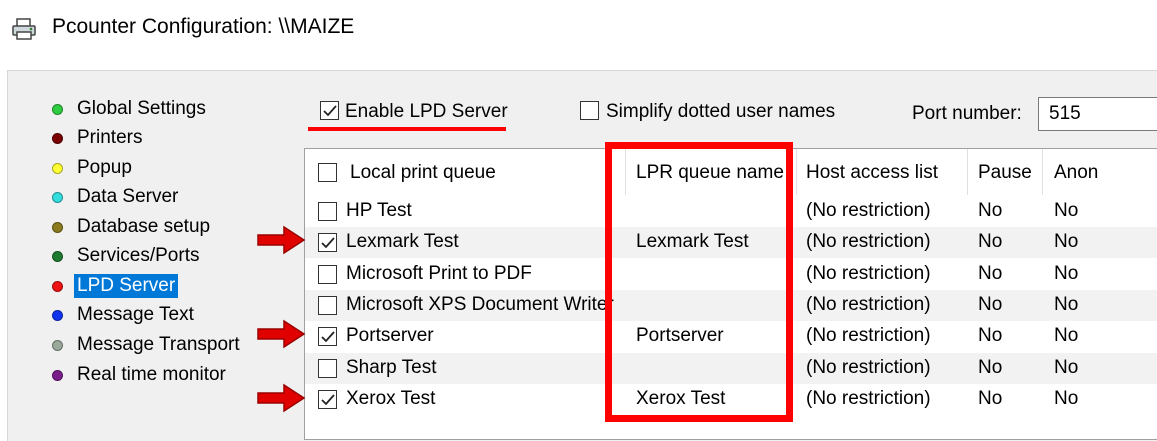 The height and width of the screenshot is (441, 1157). I want to click on nav-label: Database setup, so click(144, 226).